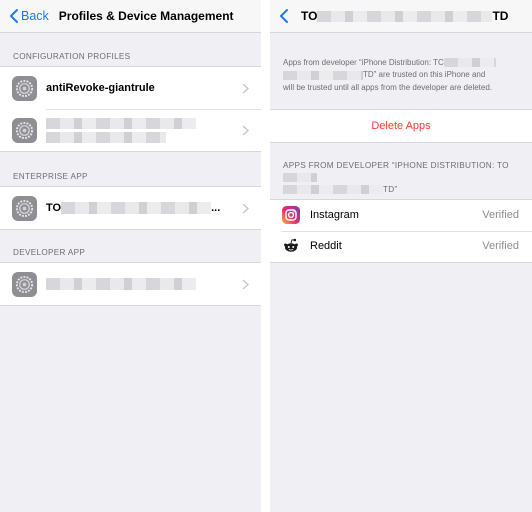 This screenshot has height=512, width=532. What do you see at coordinates (100, 88) in the screenshot?
I see `profile-name: antiRevoke-giantrule` at bounding box center [100, 88].